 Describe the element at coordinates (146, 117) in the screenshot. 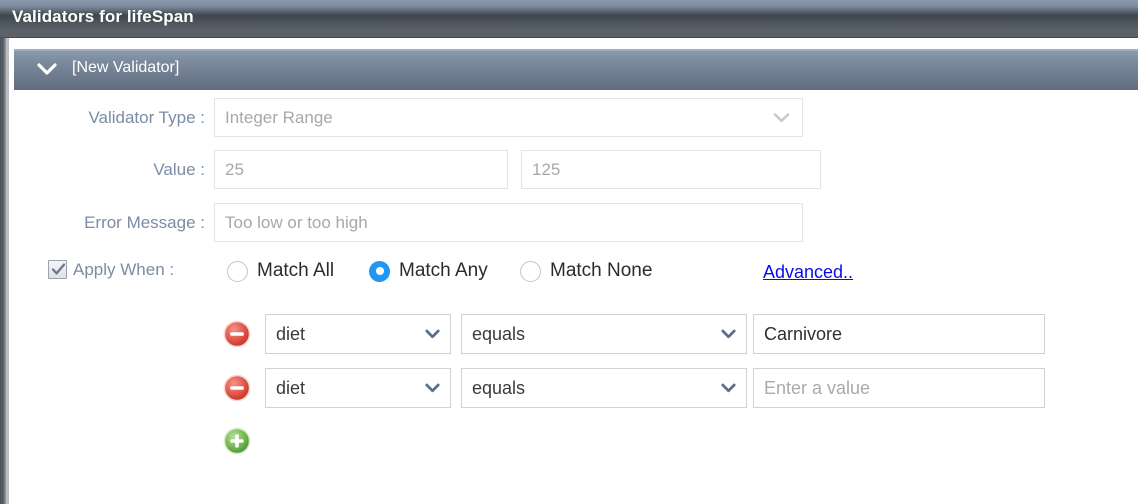

I see `validator-type-label: Validator Type :` at that location.